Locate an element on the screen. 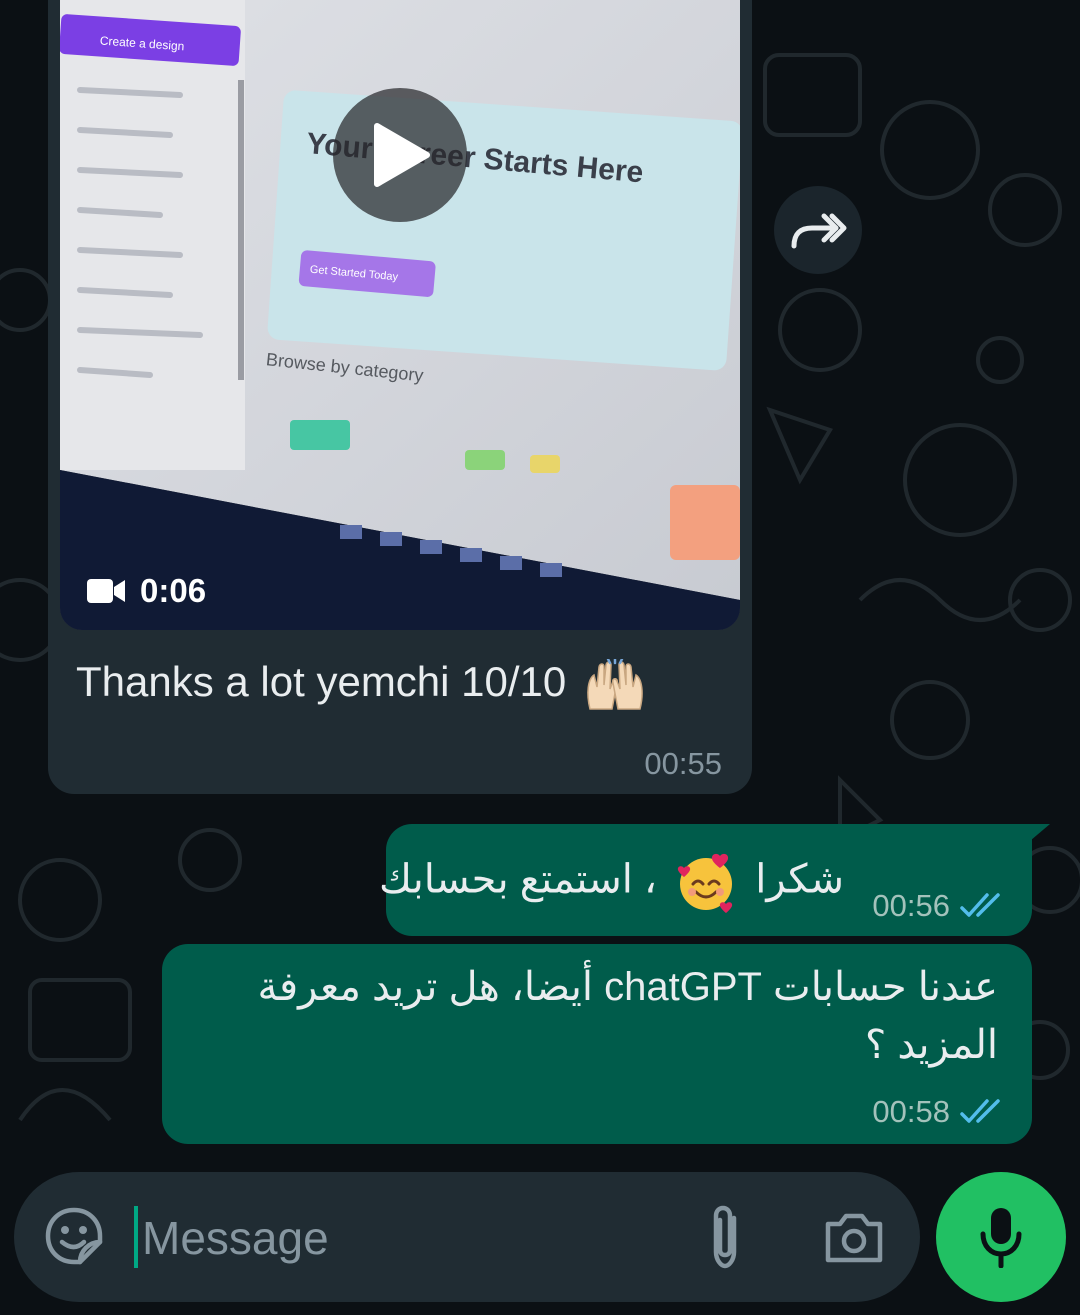  message-text-part: شكرا is located at coordinates (799, 879).